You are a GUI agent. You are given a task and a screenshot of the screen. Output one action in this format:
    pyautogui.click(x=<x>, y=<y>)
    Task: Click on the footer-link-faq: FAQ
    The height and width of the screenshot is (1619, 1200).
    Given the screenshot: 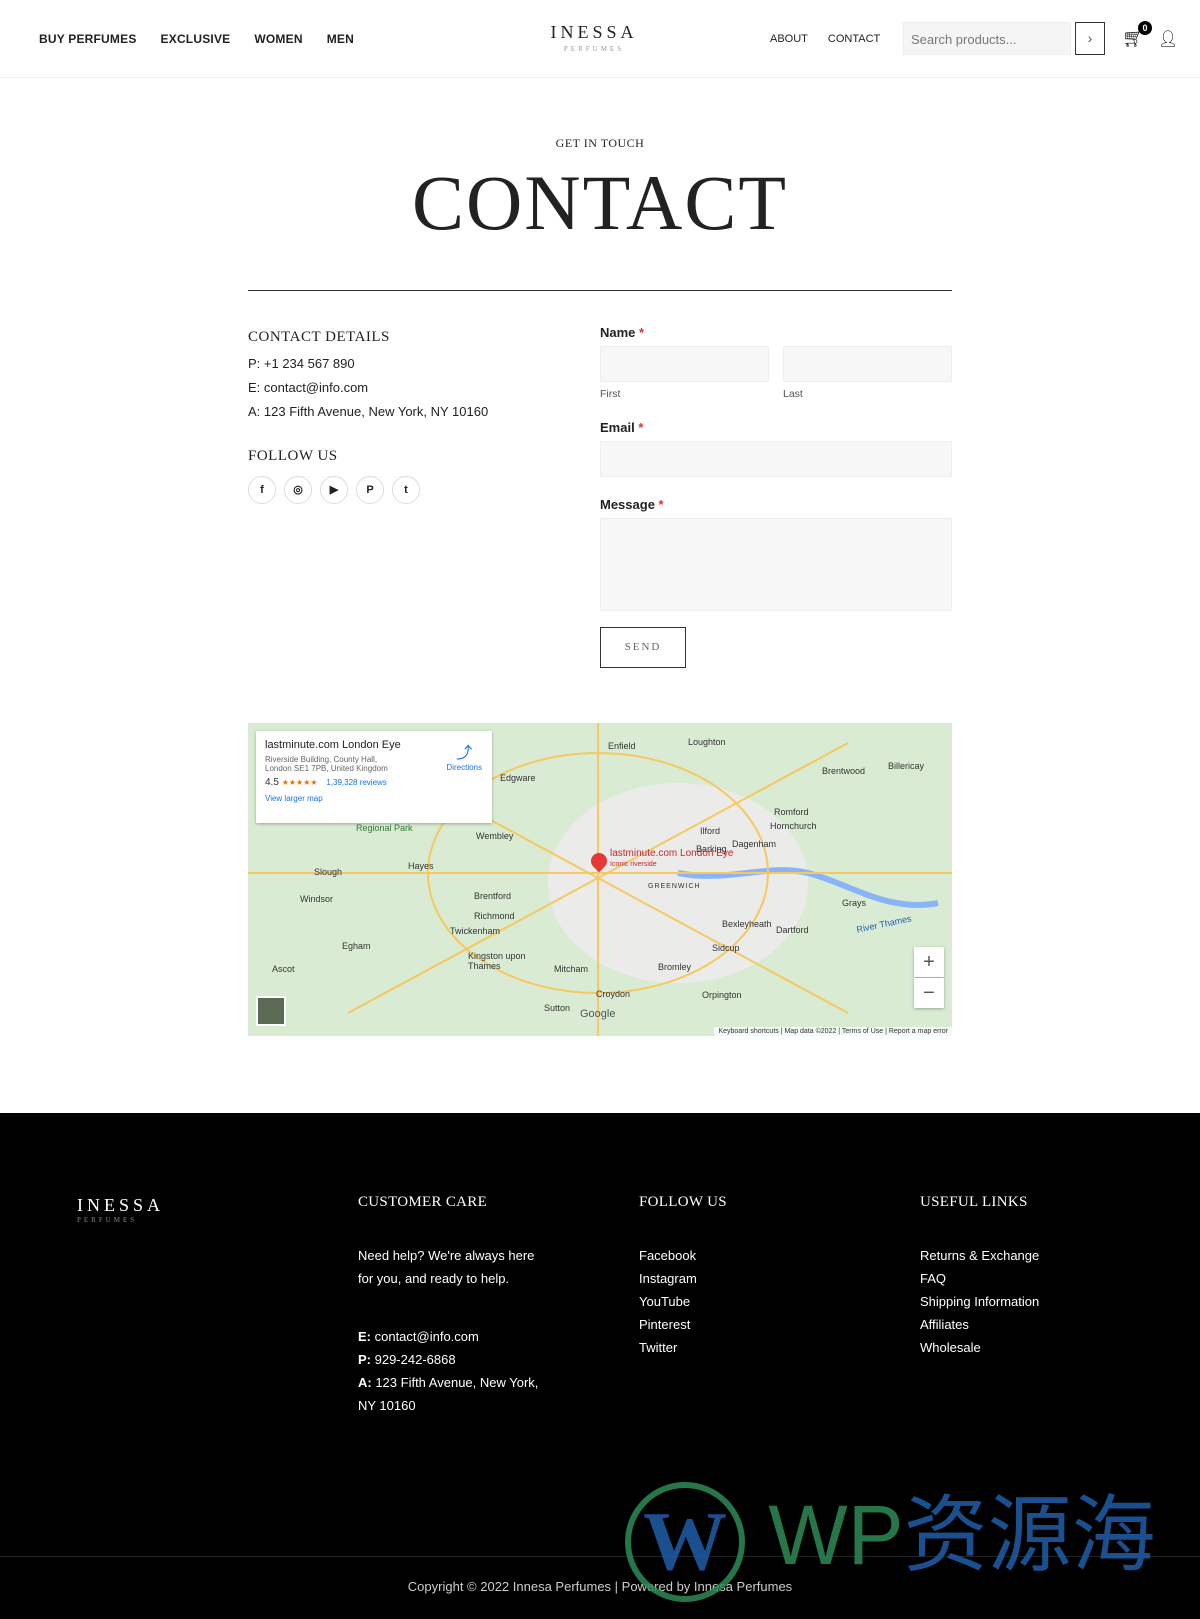 What is the action you would take?
    pyautogui.click(x=979, y=1278)
    